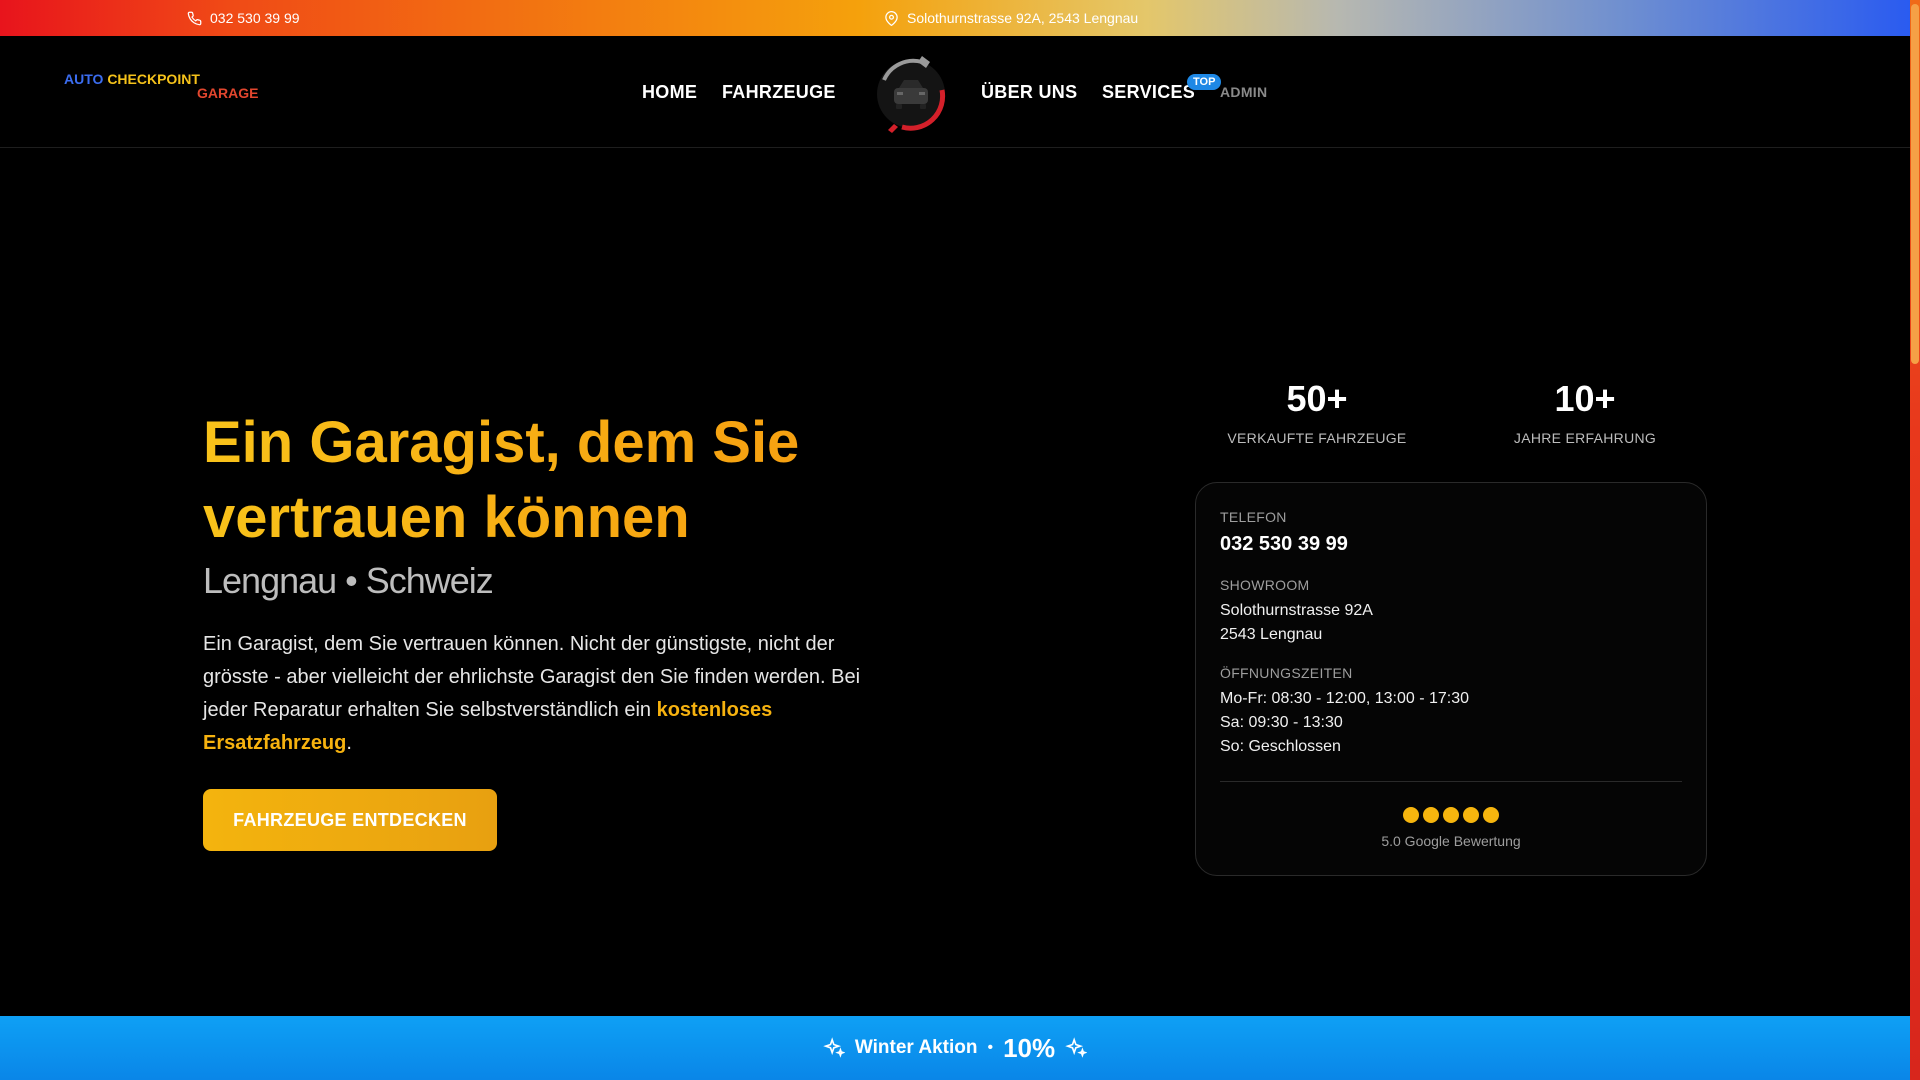 The image size is (1920, 1080). What do you see at coordinates (1253, 517) in the screenshot?
I see `card-phone-caption: TELEFON` at bounding box center [1253, 517].